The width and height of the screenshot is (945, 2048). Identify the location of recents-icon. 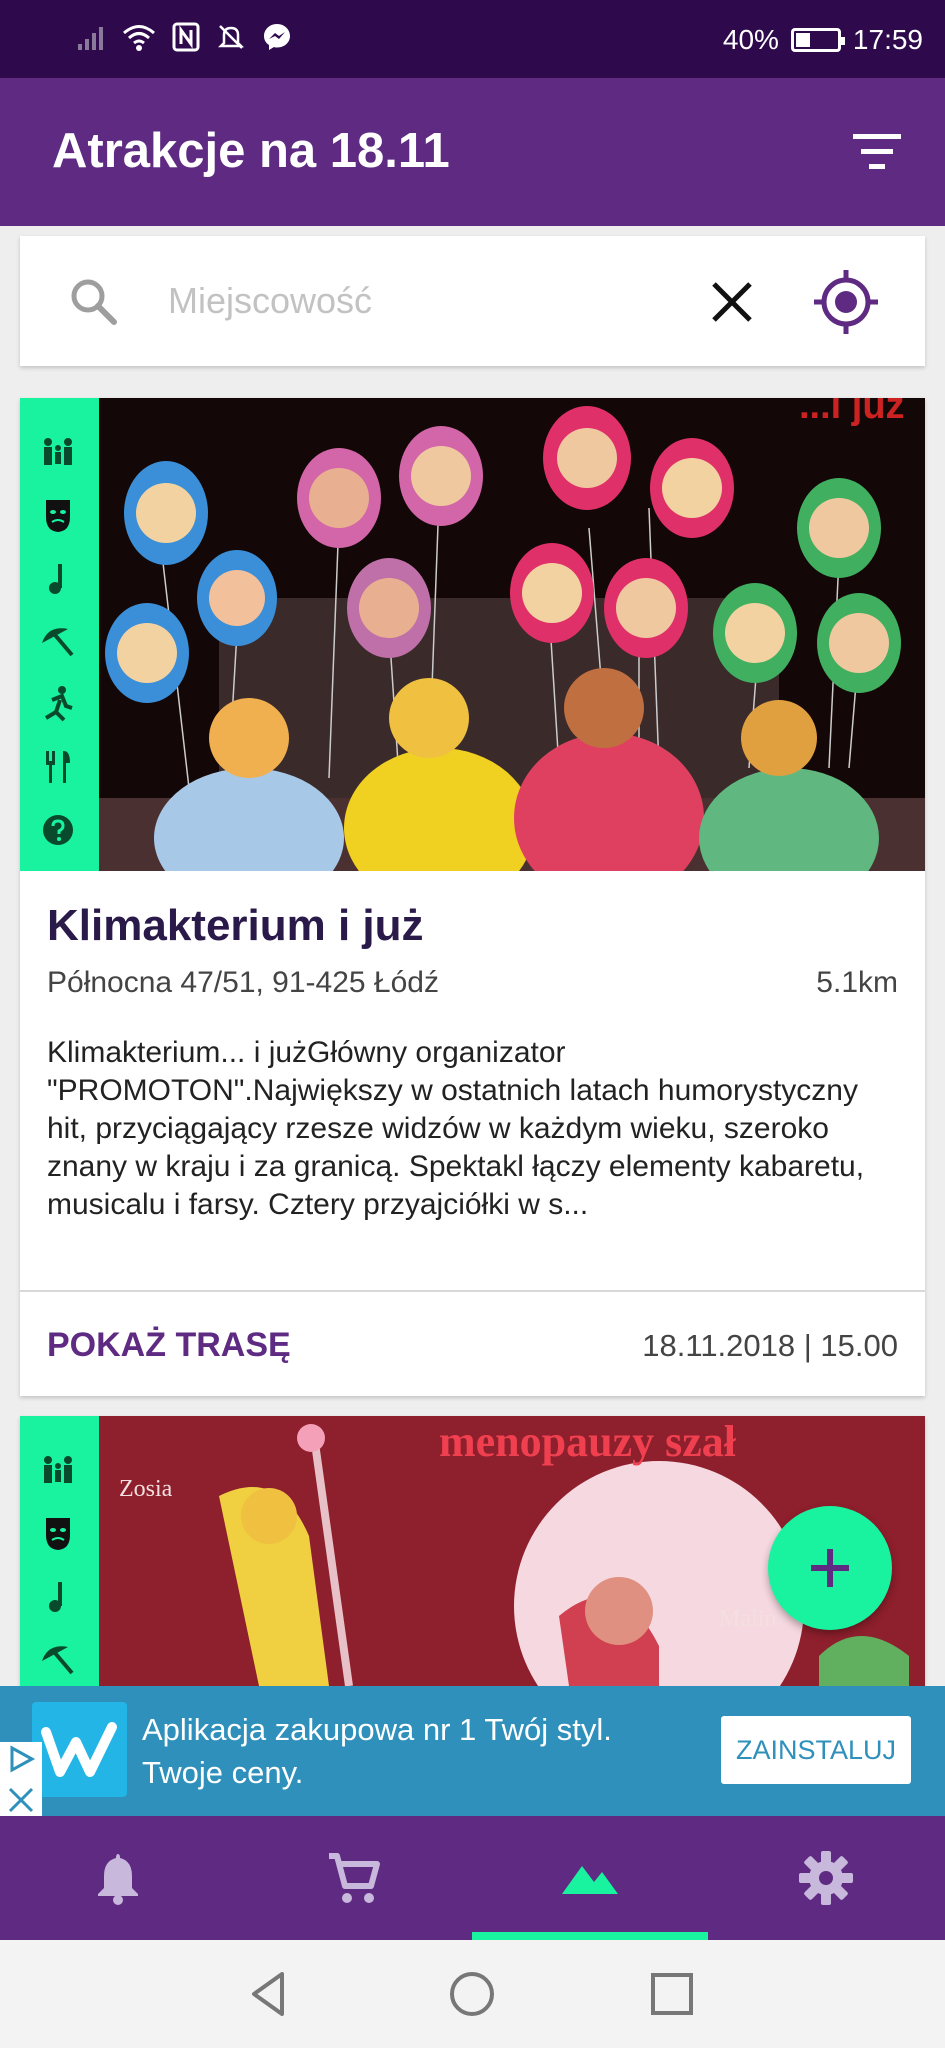
(672, 1994).